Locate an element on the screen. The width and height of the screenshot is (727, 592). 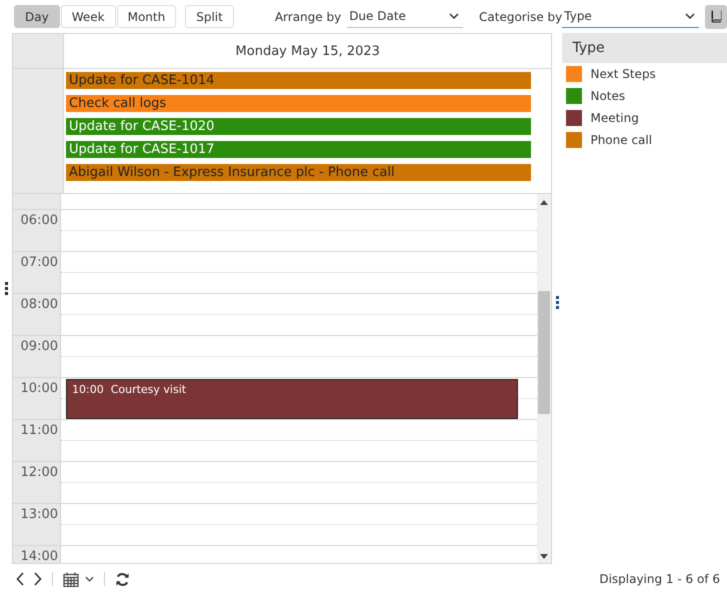
day-header: Monday May 15, 2023 is located at coordinates (308, 51).